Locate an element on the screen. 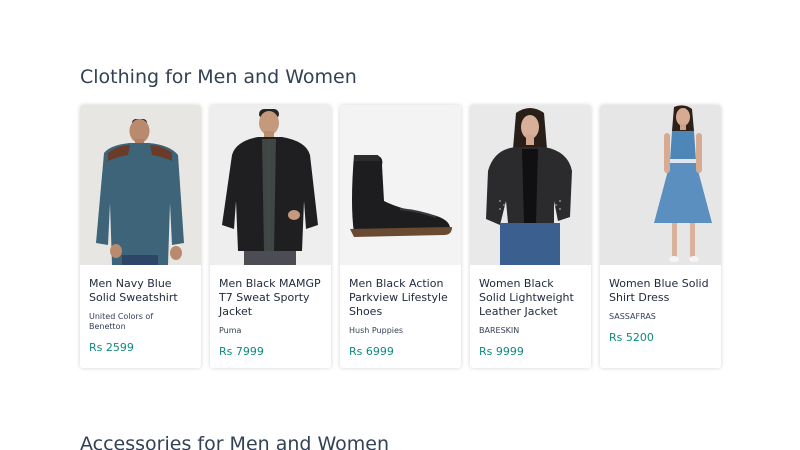 The height and width of the screenshot is (450, 800). product-price: Rs 6999 is located at coordinates (371, 351).